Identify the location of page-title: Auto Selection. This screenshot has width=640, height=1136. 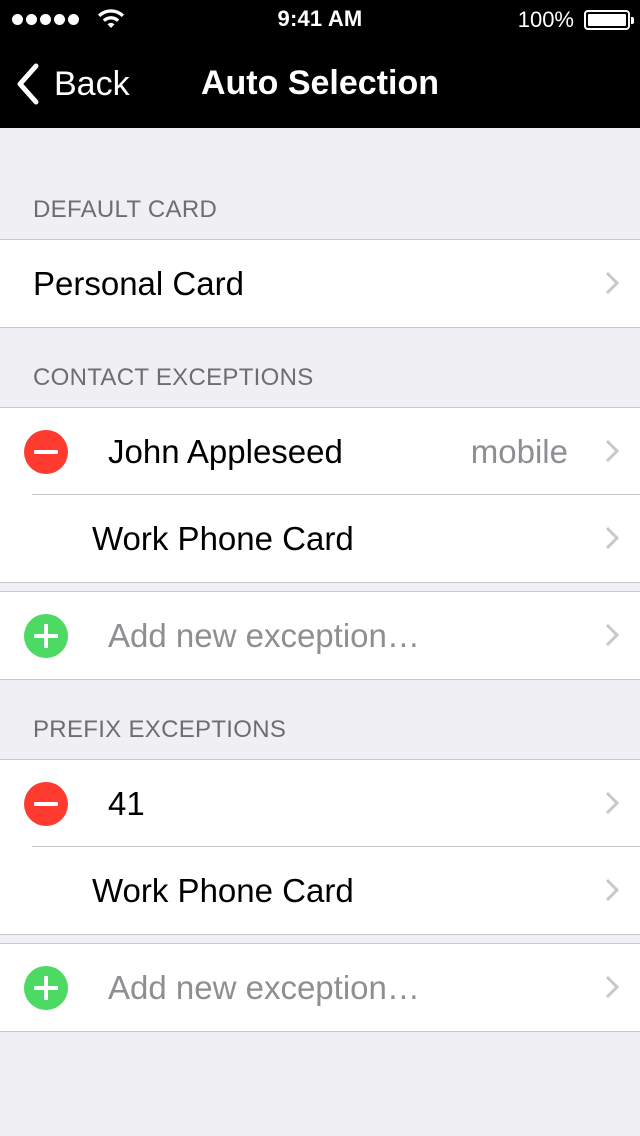
(320, 83).